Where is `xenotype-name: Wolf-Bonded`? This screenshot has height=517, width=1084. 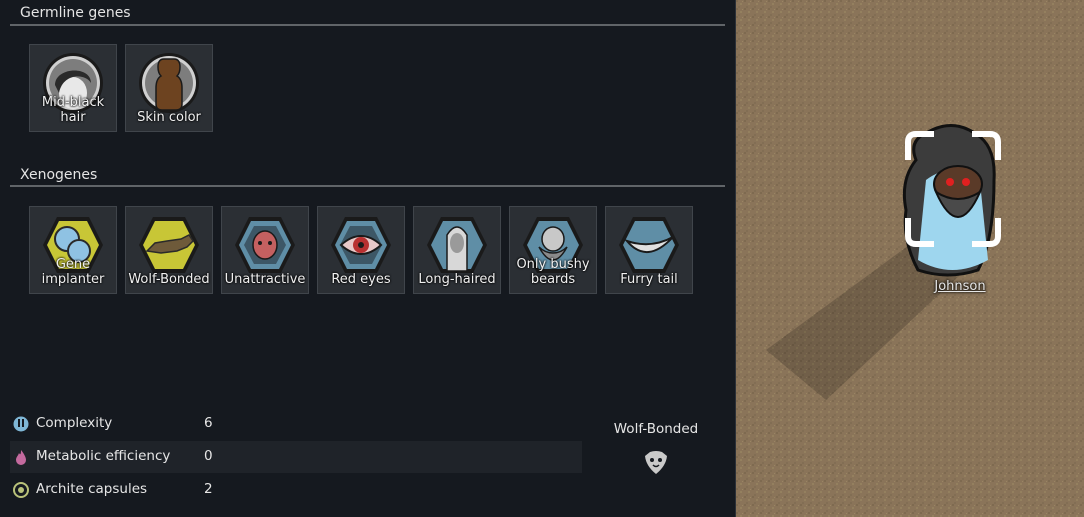 xenotype-name: Wolf-Bonded is located at coordinates (656, 429).